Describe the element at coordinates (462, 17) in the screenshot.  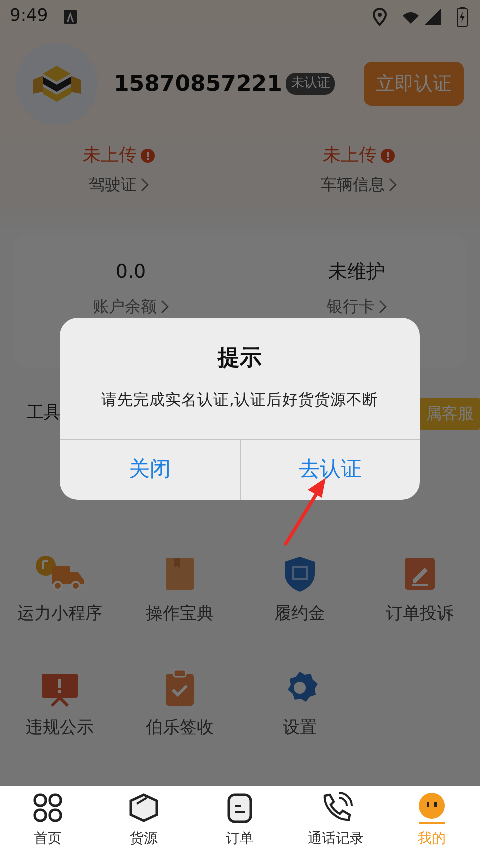
I see `battery-icon` at that location.